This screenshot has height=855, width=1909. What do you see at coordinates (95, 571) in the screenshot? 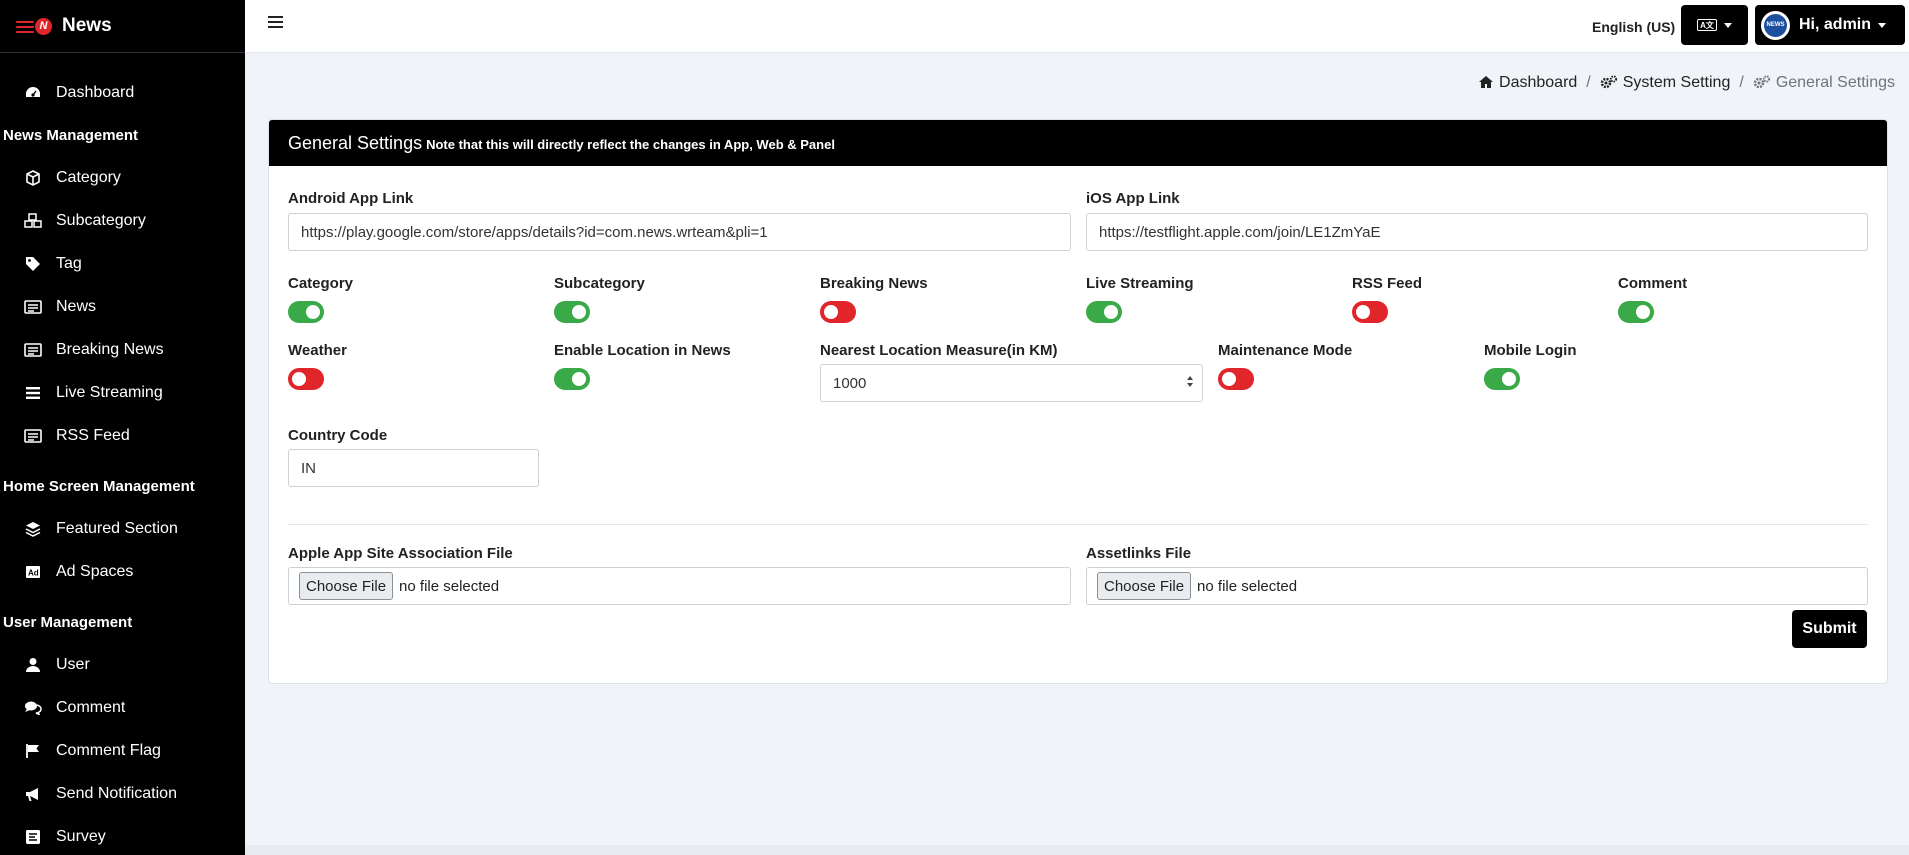
I see `sidebar-item-label: Ad Spaces` at bounding box center [95, 571].